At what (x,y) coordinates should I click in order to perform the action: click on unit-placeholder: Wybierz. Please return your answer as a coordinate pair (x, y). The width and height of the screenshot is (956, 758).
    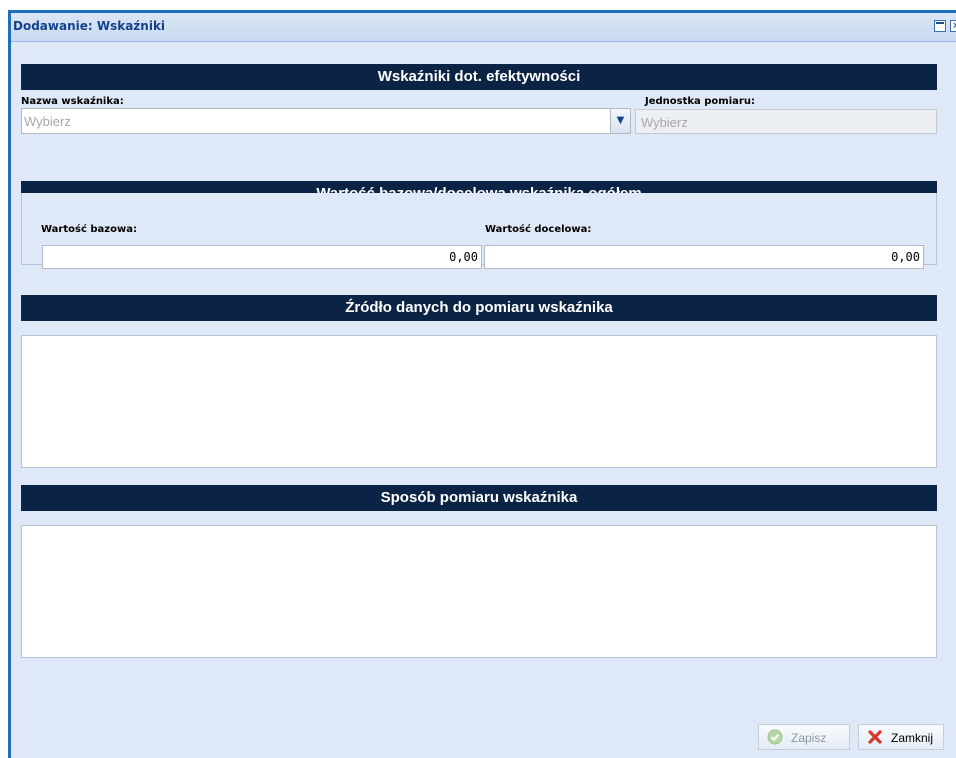
    Looking at the image, I should click on (664, 122).